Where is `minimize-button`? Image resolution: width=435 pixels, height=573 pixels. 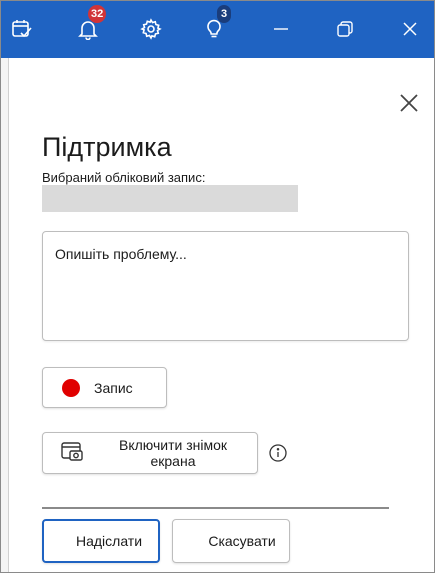
minimize-button is located at coordinates (281, 29).